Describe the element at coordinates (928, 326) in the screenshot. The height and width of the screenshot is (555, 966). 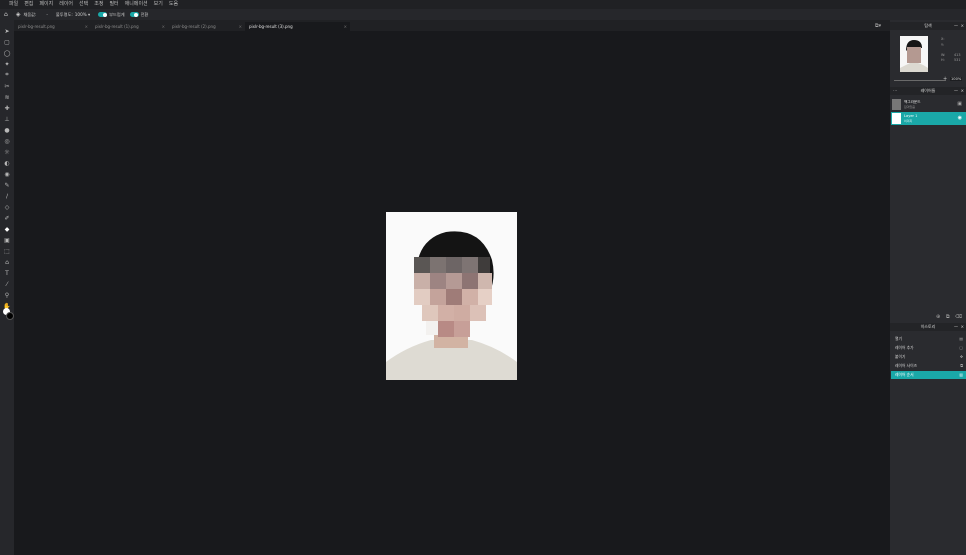
I see `history-title: 히스토리` at that location.